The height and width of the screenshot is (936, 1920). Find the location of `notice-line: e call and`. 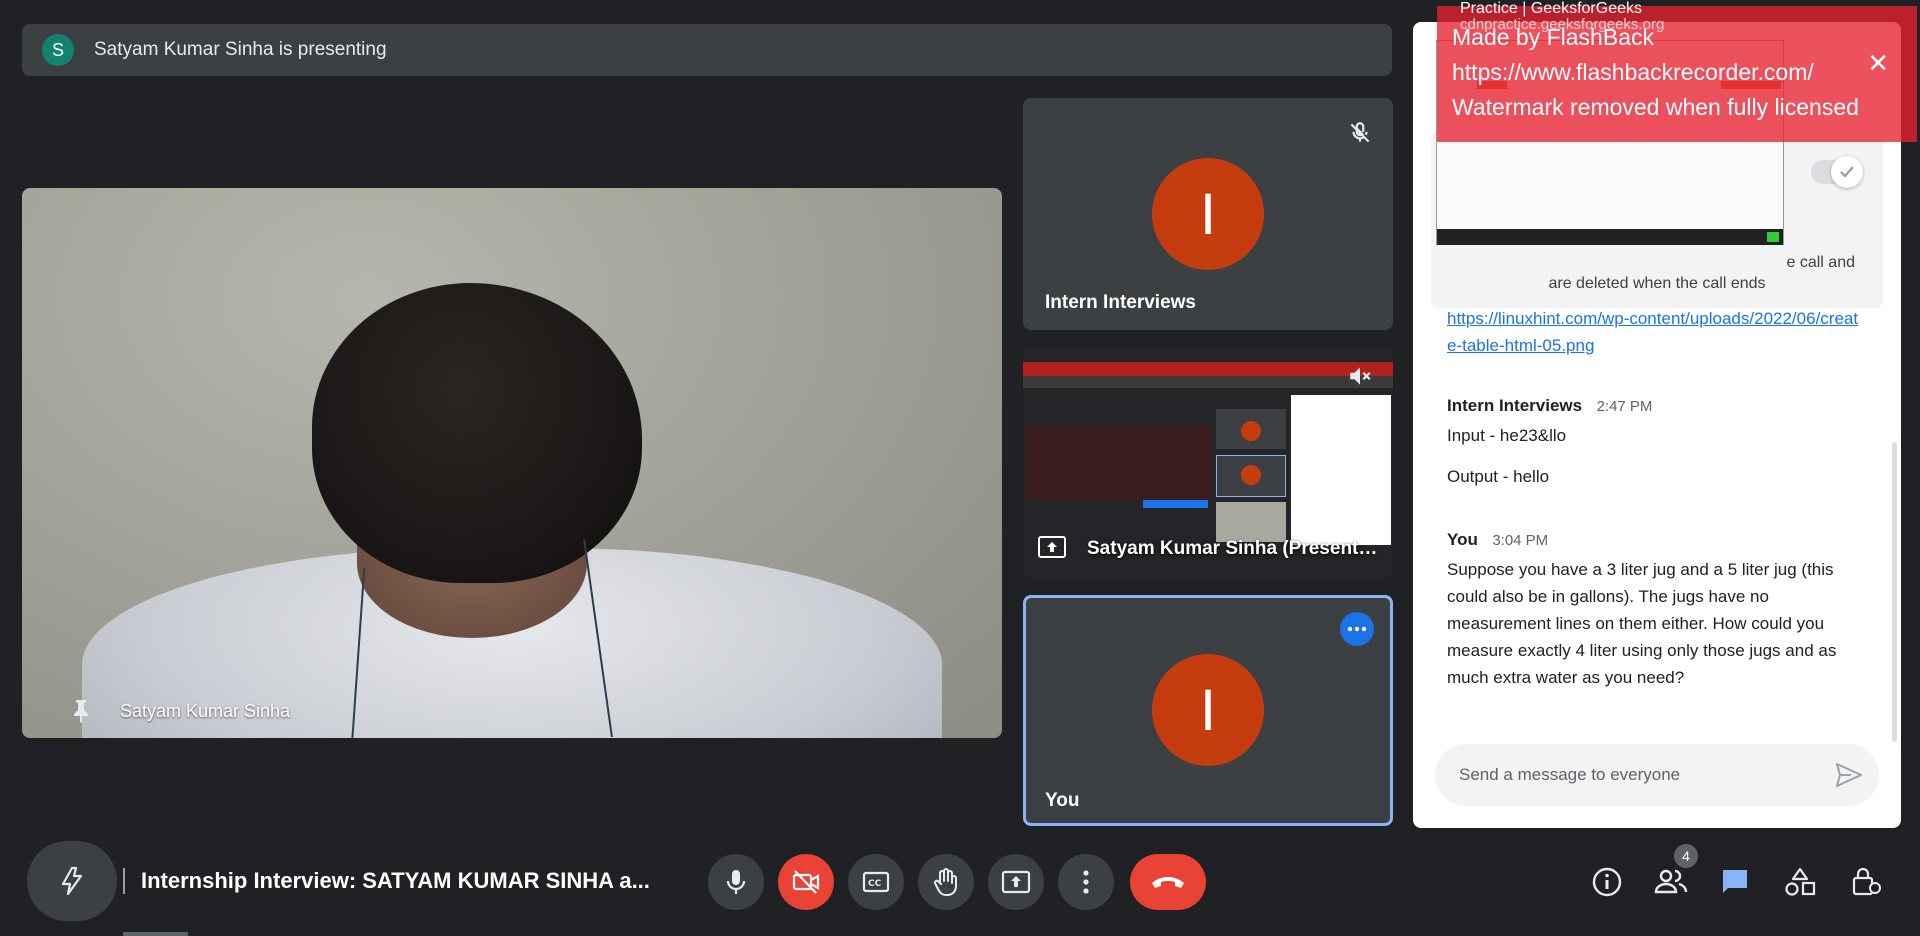

notice-line: e call and is located at coordinates (1821, 262).